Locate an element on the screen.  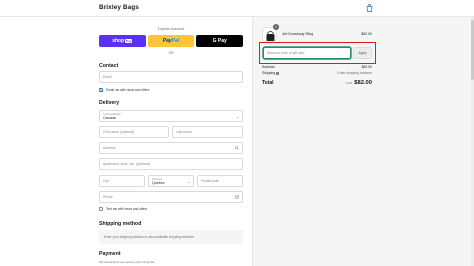
shopping-bag-icon is located at coordinates (369, 8).